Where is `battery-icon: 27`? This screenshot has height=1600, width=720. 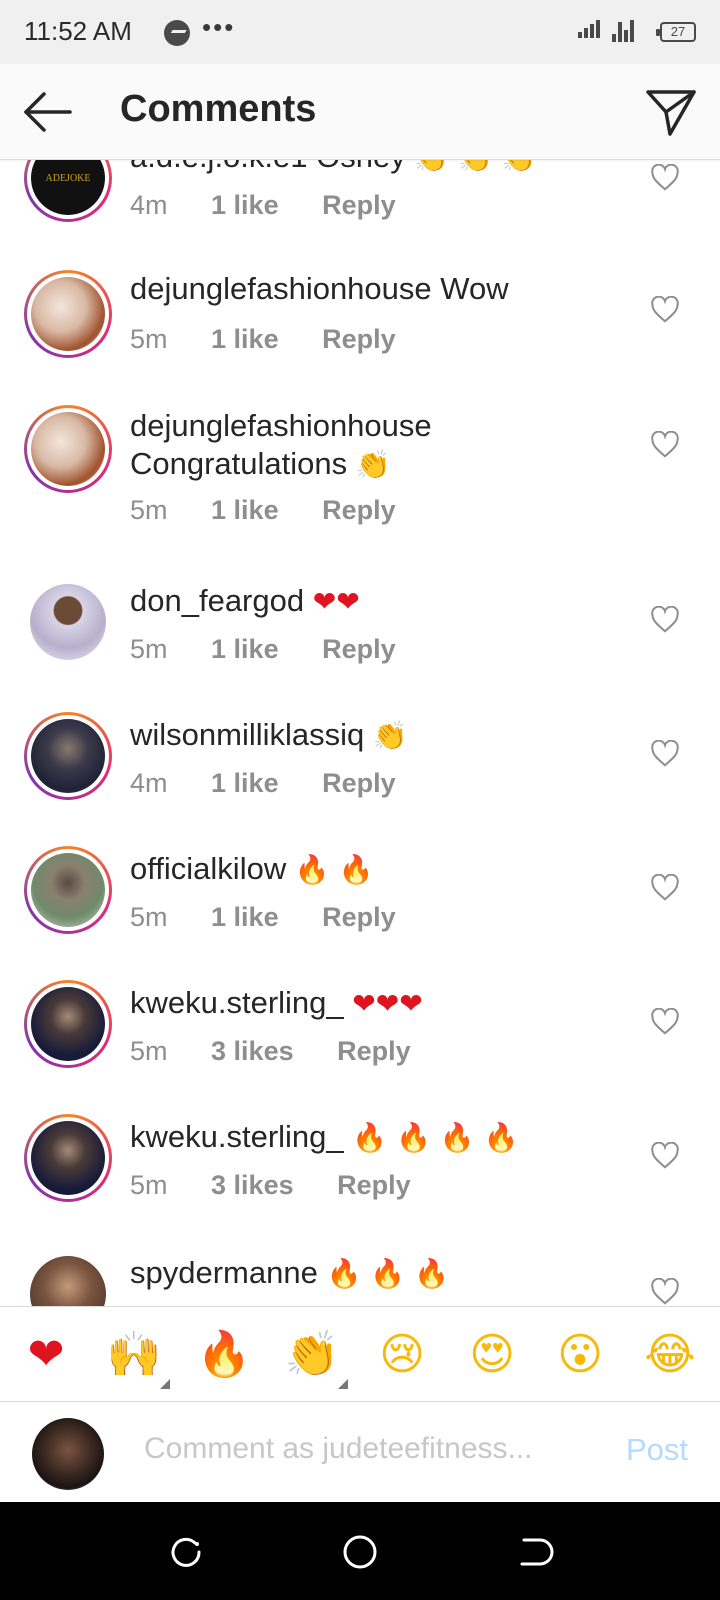 battery-icon: 27 is located at coordinates (676, 32).